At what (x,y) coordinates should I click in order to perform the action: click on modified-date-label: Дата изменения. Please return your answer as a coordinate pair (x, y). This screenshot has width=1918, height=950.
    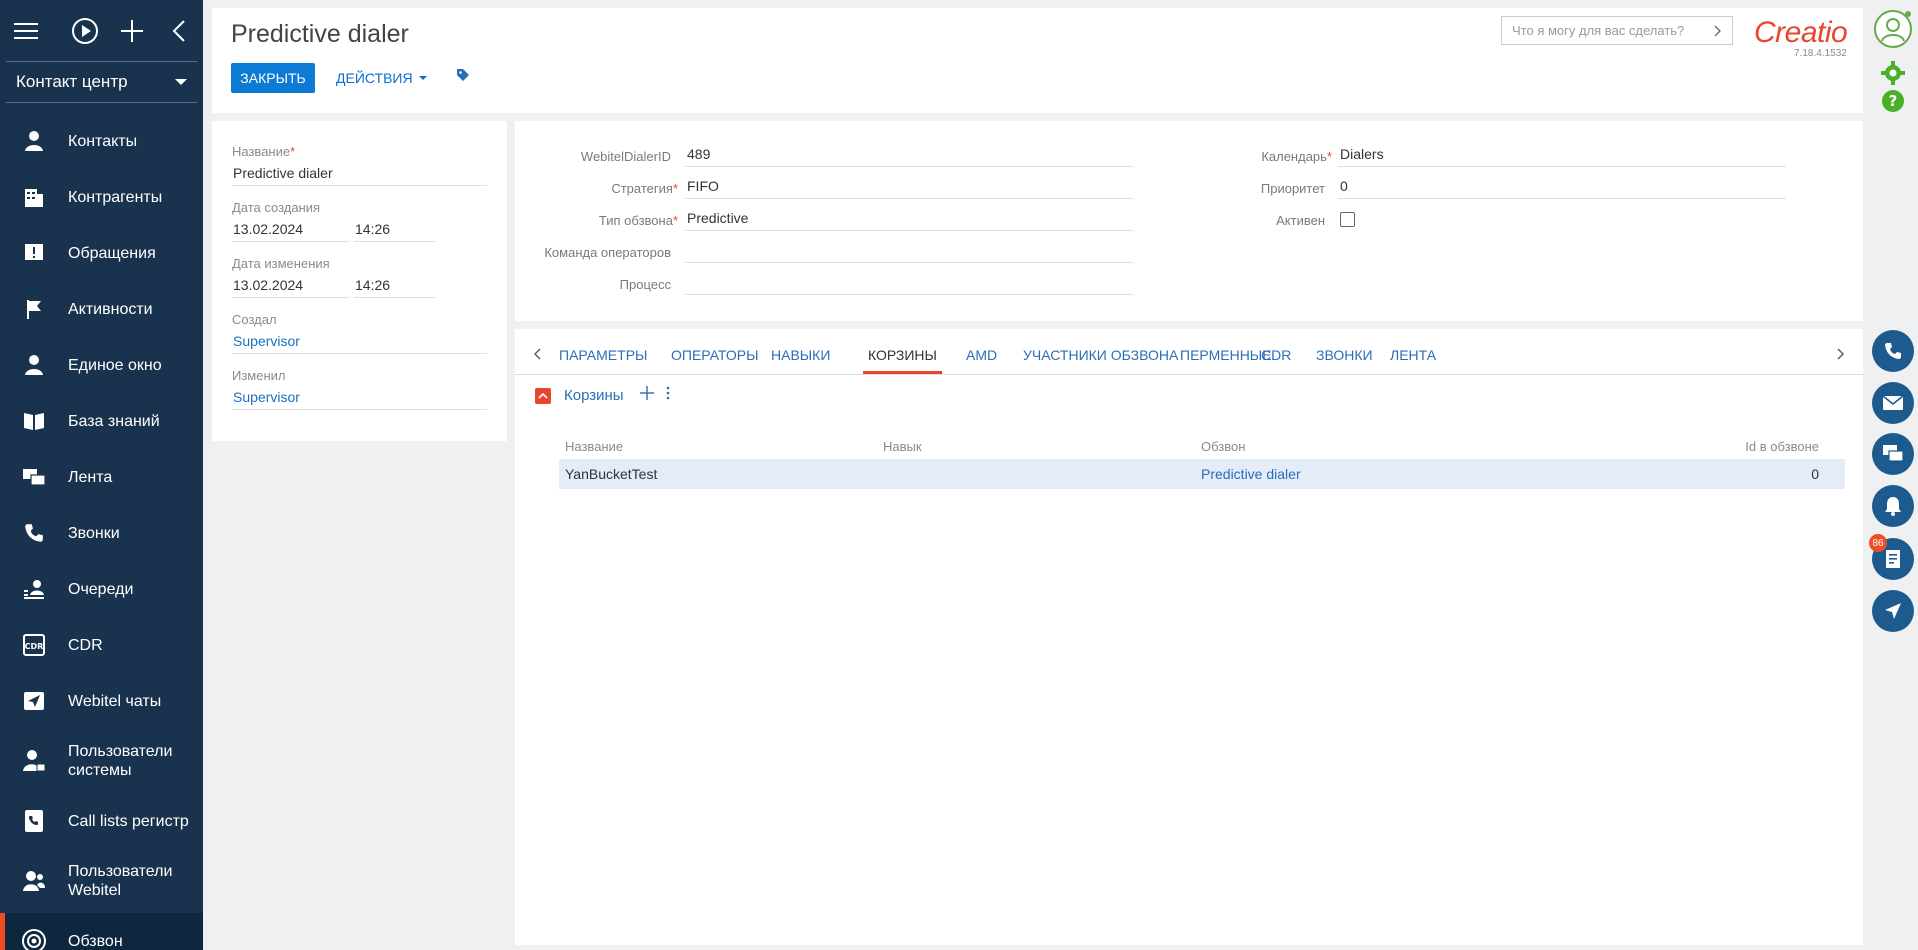
    Looking at the image, I should click on (281, 263).